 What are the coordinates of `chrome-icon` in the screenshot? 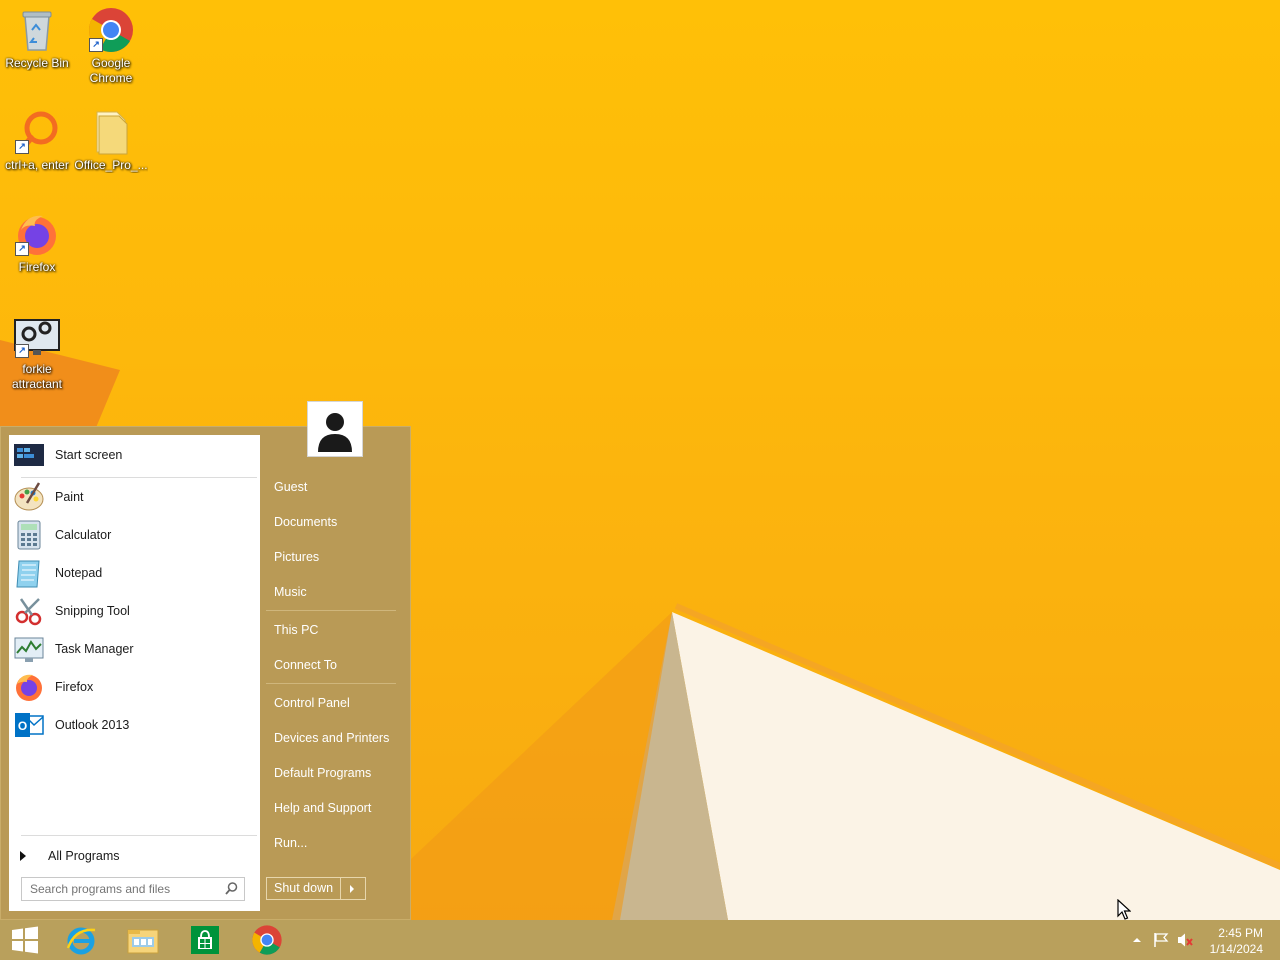 It's located at (267, 940).